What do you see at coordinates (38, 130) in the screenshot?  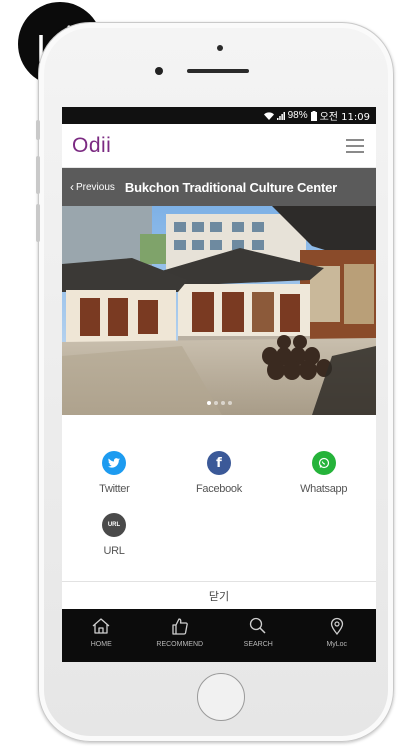 I see `mute-switch` at bounding box center [38, 130].